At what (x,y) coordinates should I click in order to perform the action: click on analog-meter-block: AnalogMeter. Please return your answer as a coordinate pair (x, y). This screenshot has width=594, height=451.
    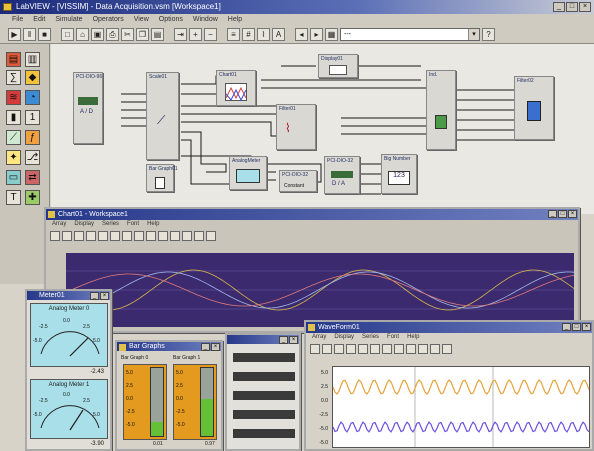
    Looking at the image, I should click on (248, 173).